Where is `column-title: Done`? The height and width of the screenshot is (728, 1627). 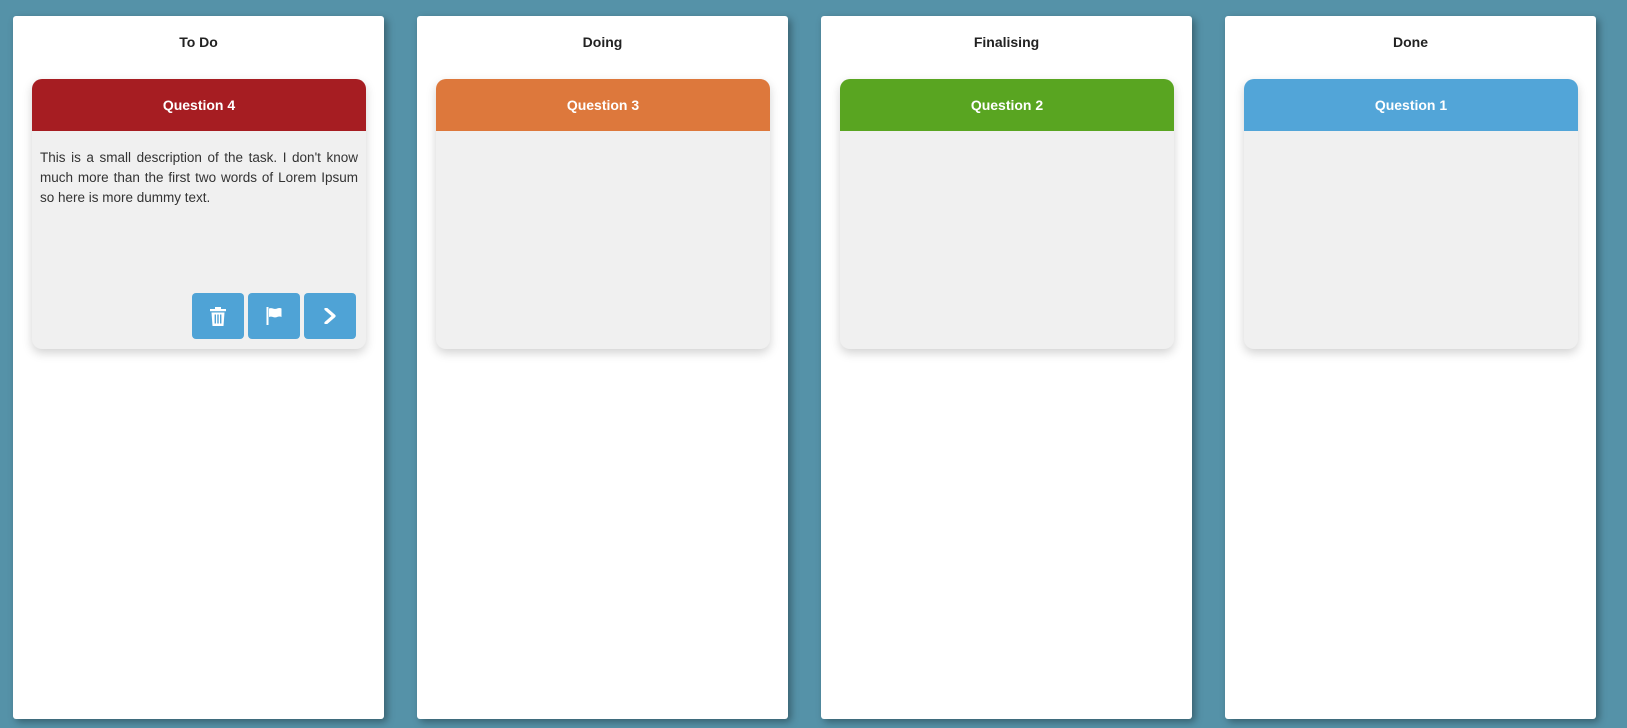
column-title: Done is located at coordinates (1410, 42).